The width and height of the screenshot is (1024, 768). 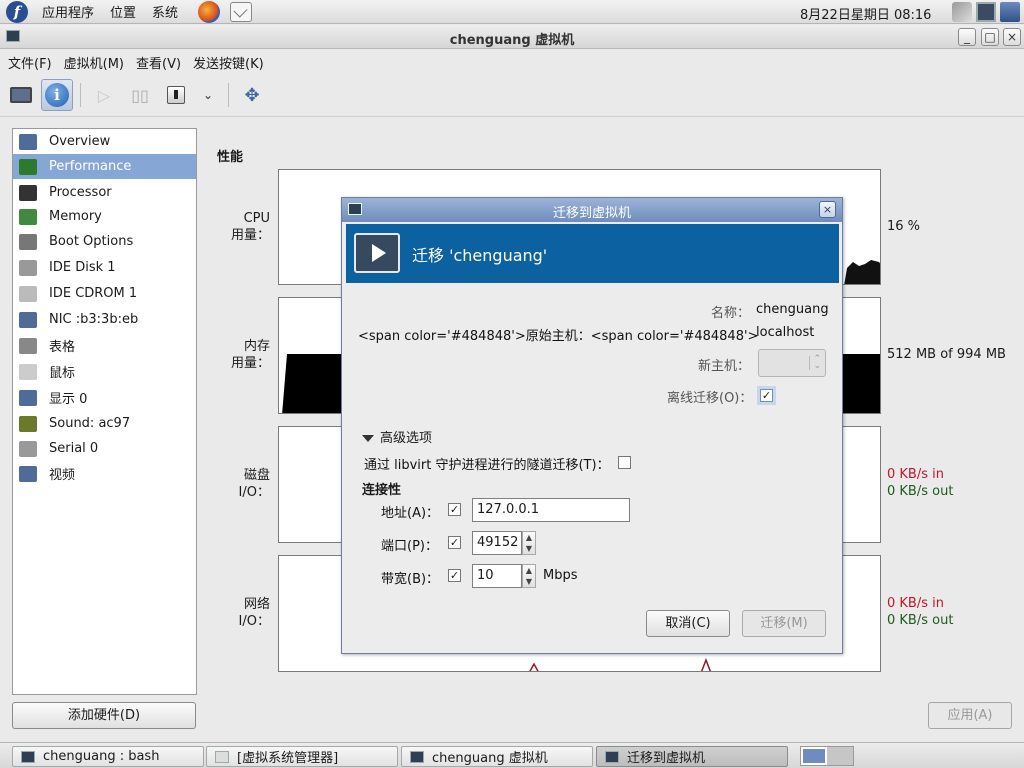 I want to click on details-button: i, so click(x=57, y=95).